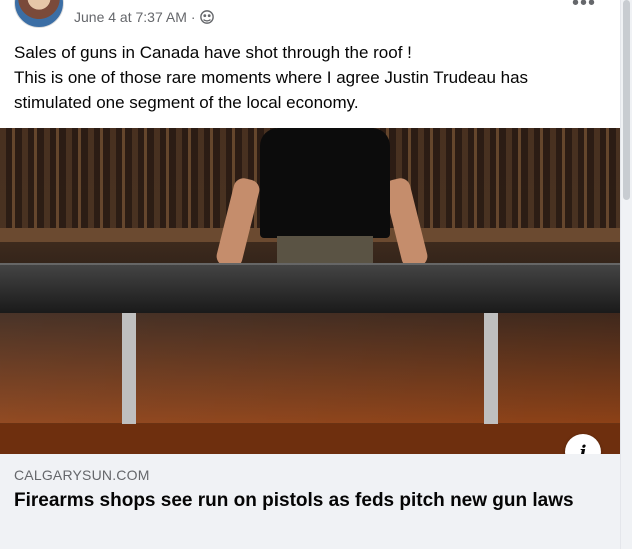  I want to click on floor, so click(310, 439).